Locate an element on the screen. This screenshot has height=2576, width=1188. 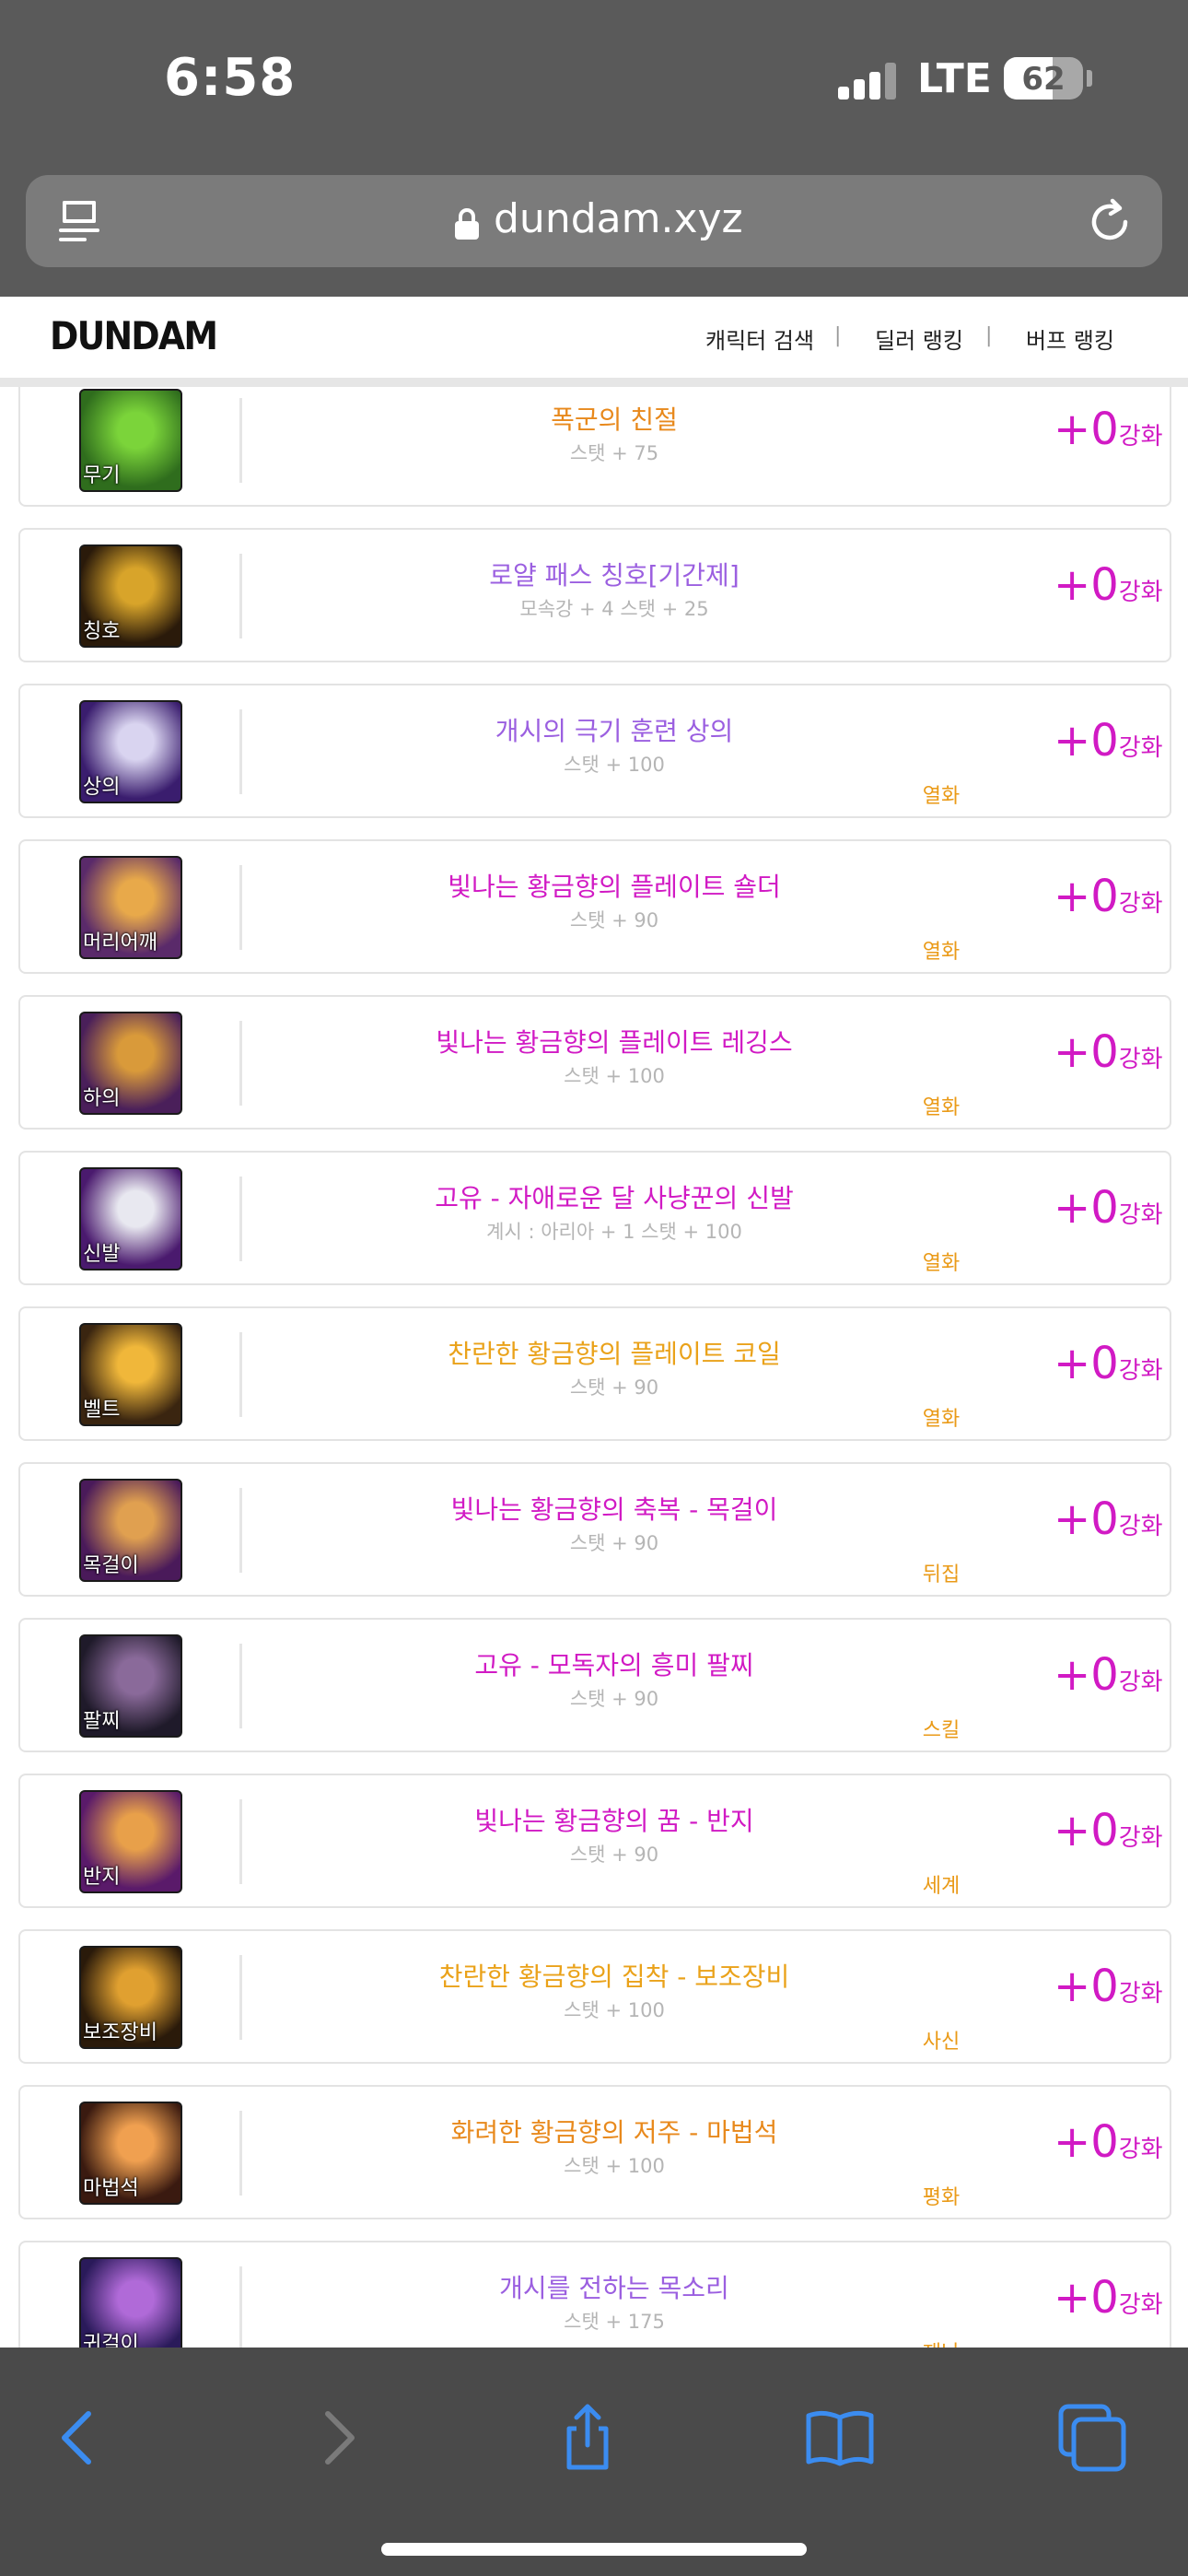
item-name: 개시를 전하는 목소리 is located at coordinates (614, 2286).